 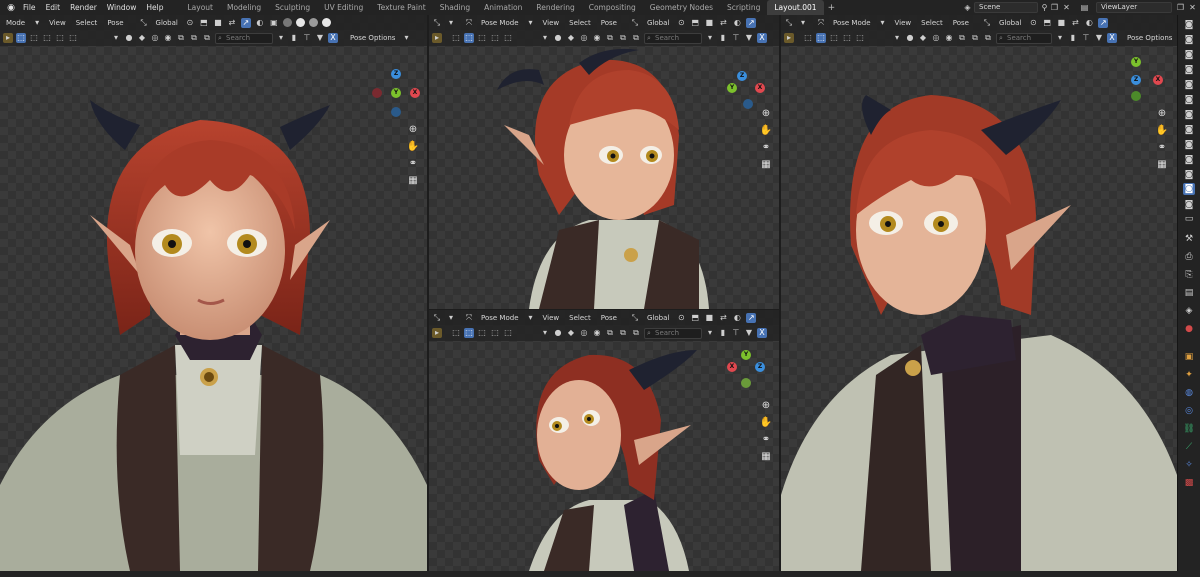 What do you see at coordinates (558, 333) in the screenshot?
I see `color-ball-icon: ●` at bounding box center [558, 333].